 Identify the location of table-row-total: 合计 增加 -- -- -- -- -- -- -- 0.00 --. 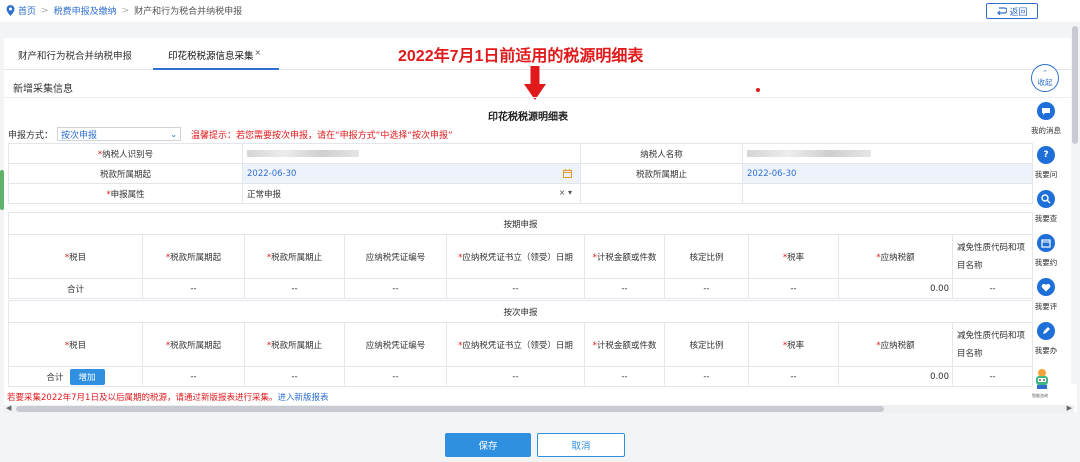
(521, 376).